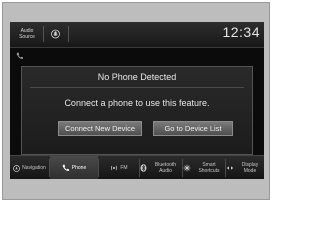  I want to click on go-to-device-list-button: Go to Device List, so click(193, 128).